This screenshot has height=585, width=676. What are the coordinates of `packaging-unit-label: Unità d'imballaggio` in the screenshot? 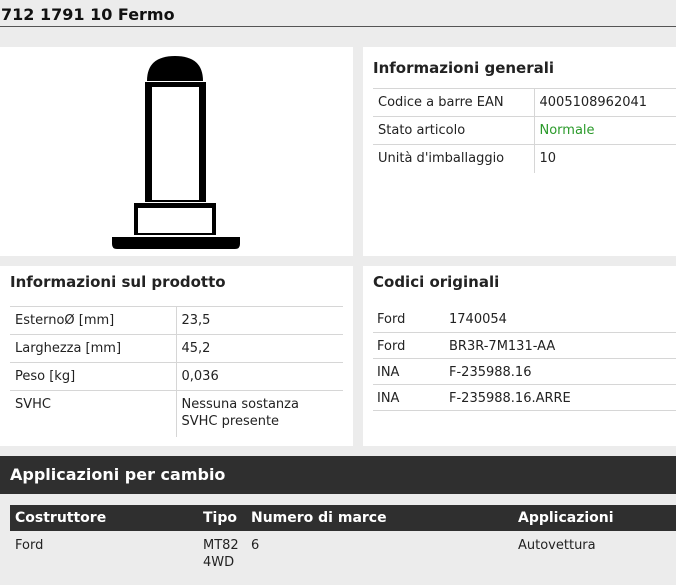 It's located at (454, 158).